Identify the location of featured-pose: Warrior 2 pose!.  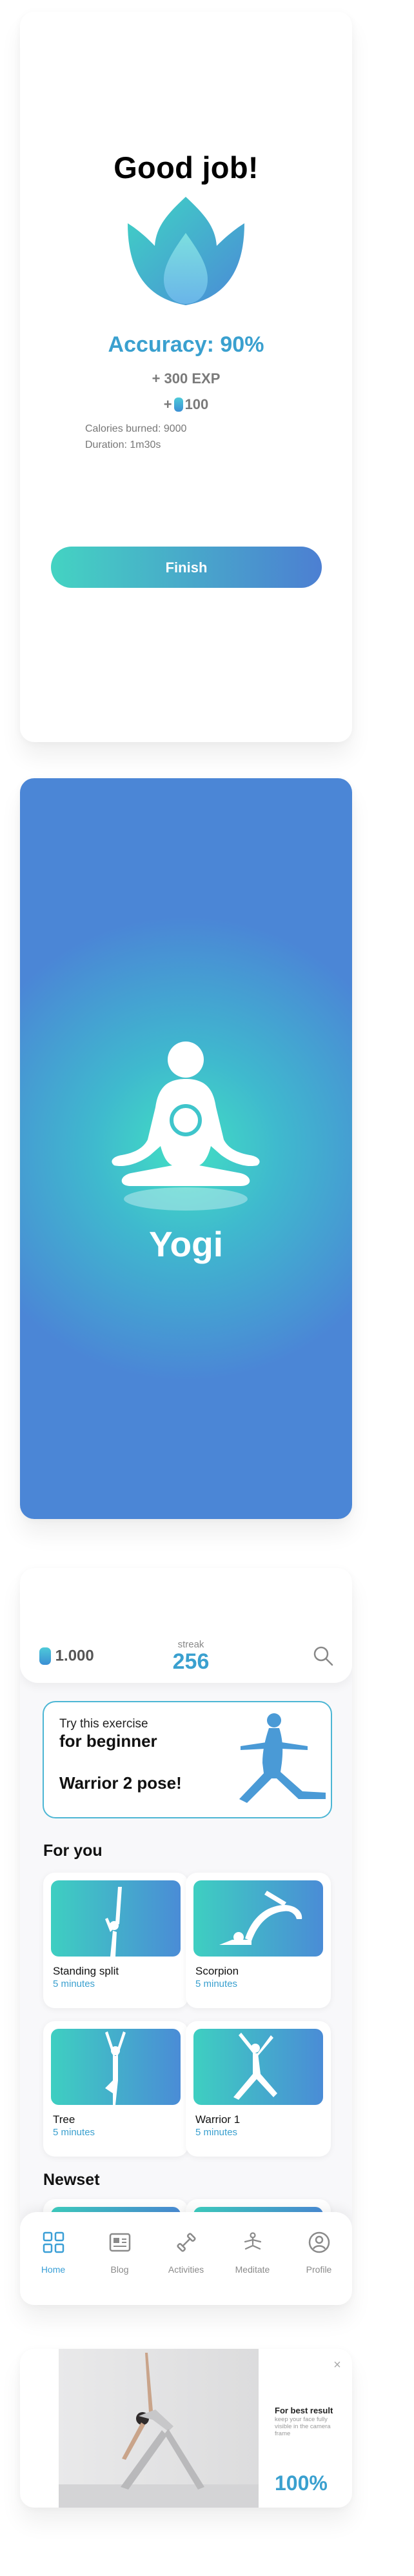
(120, 1783).